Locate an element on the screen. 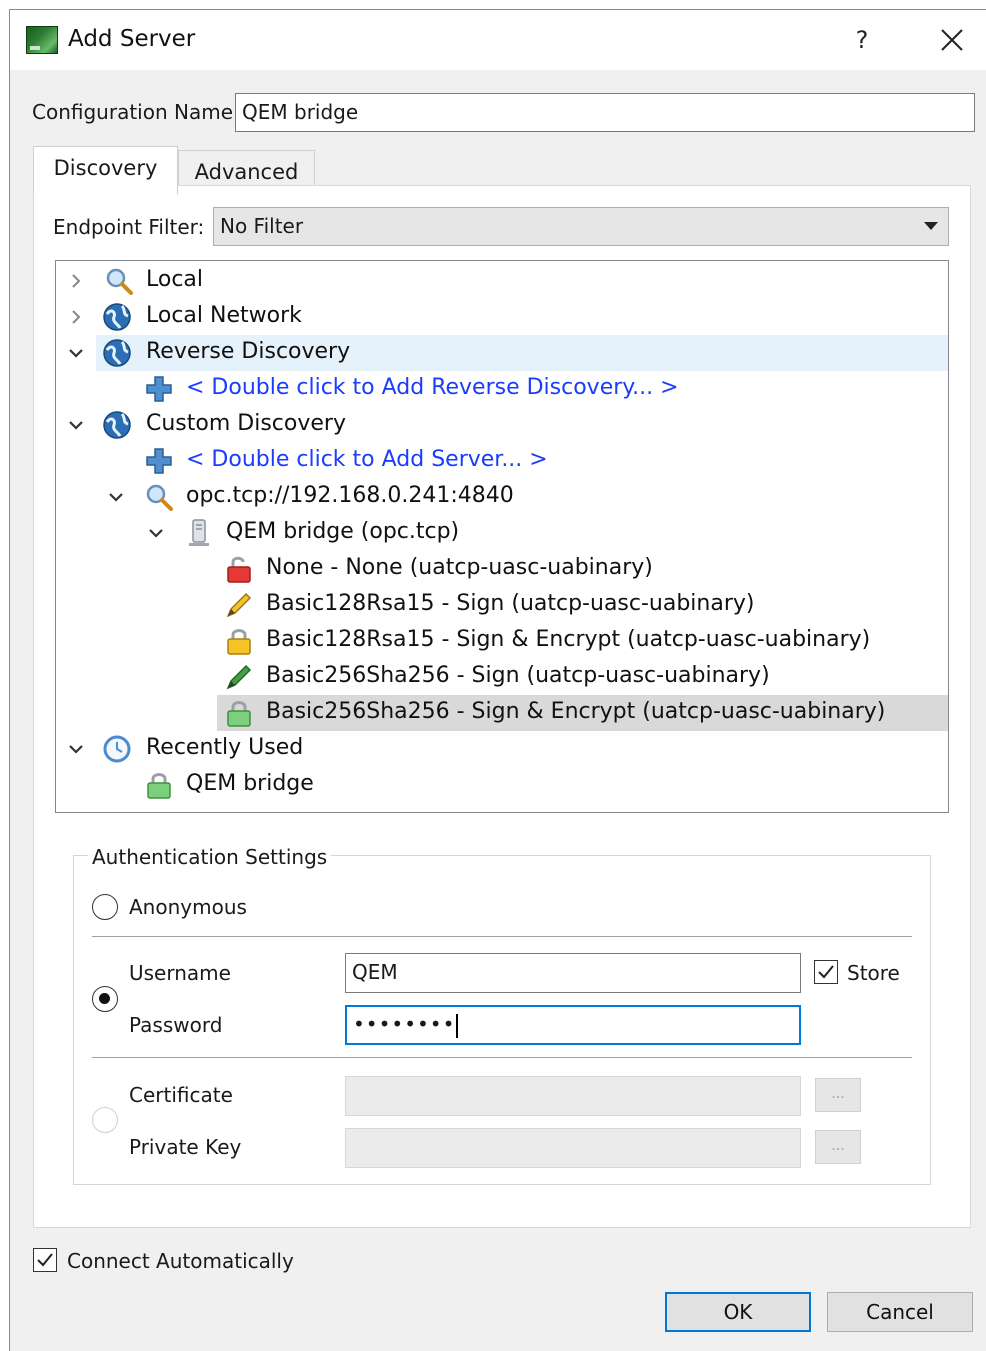 The image size is (986, 1351). tree-item-label: Recently Used is located at coordinates (225, 747).